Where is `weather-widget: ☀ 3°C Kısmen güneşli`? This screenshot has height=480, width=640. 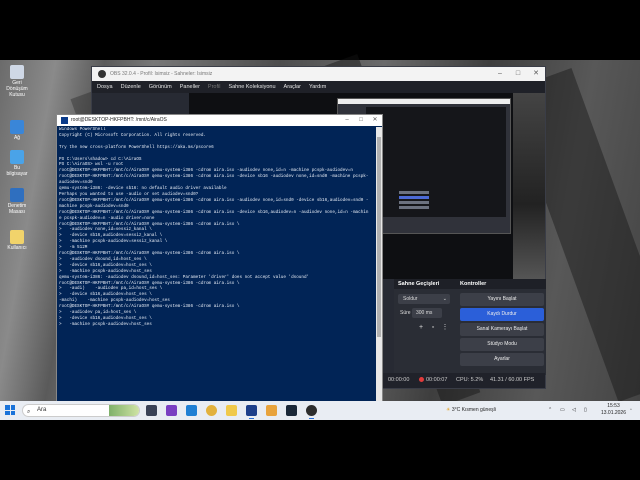
weather-widget: ☀ 3°C Kısmen güneşli is located at coordinates (471, 410).